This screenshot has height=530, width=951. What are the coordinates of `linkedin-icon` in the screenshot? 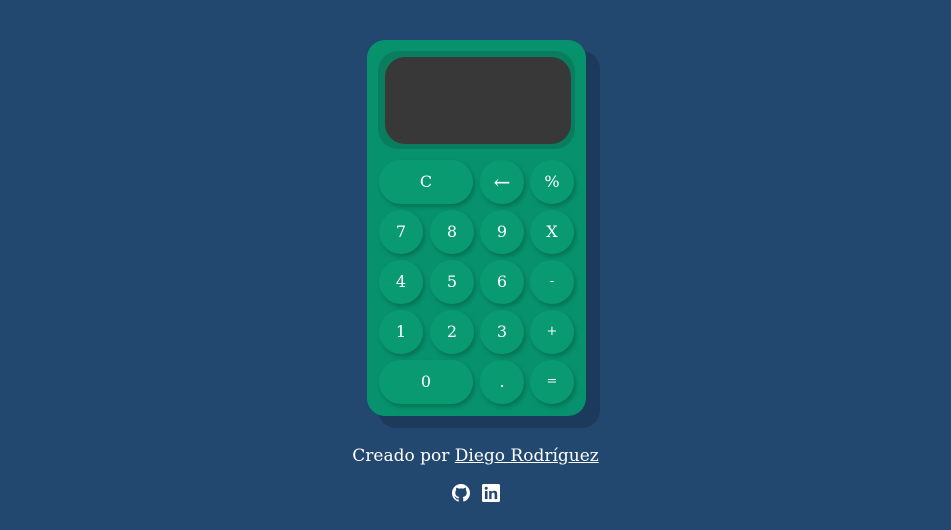 It's located at (490, 493).